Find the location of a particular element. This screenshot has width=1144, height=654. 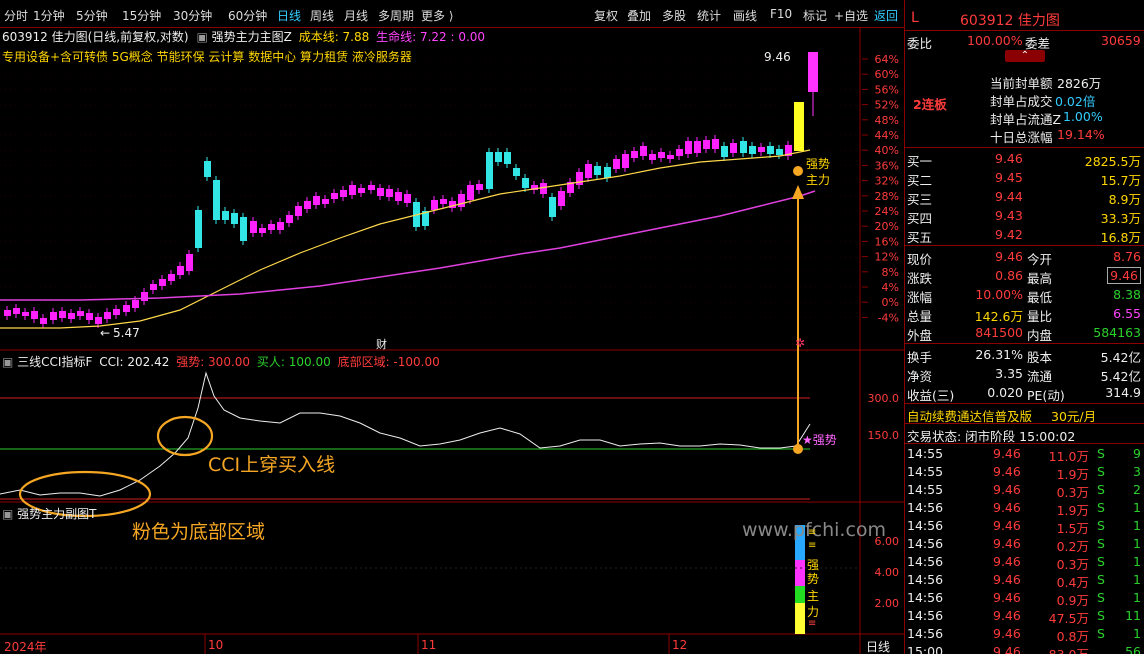

bid-price: 9.43 is located at coordinates (1009, 215).